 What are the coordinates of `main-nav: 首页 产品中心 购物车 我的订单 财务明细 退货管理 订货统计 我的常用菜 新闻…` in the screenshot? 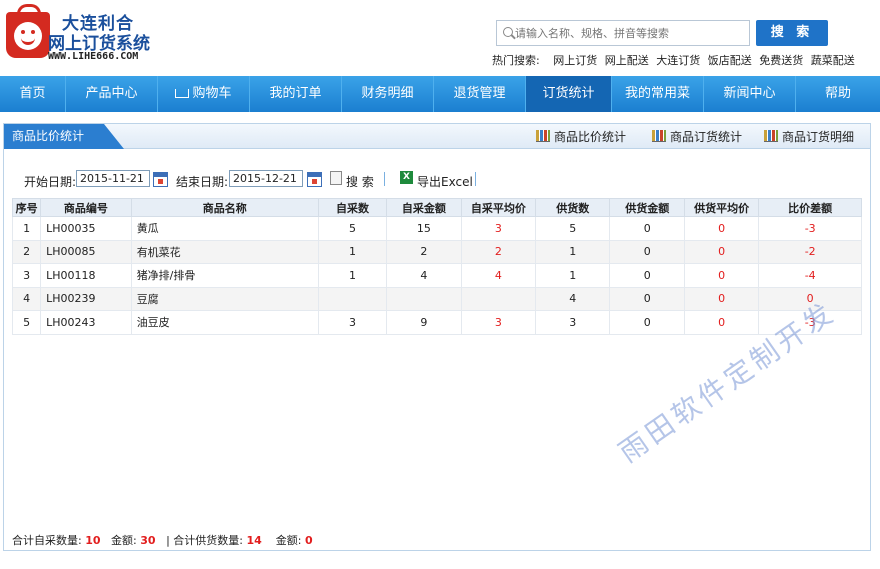 It's located at (440, 94).